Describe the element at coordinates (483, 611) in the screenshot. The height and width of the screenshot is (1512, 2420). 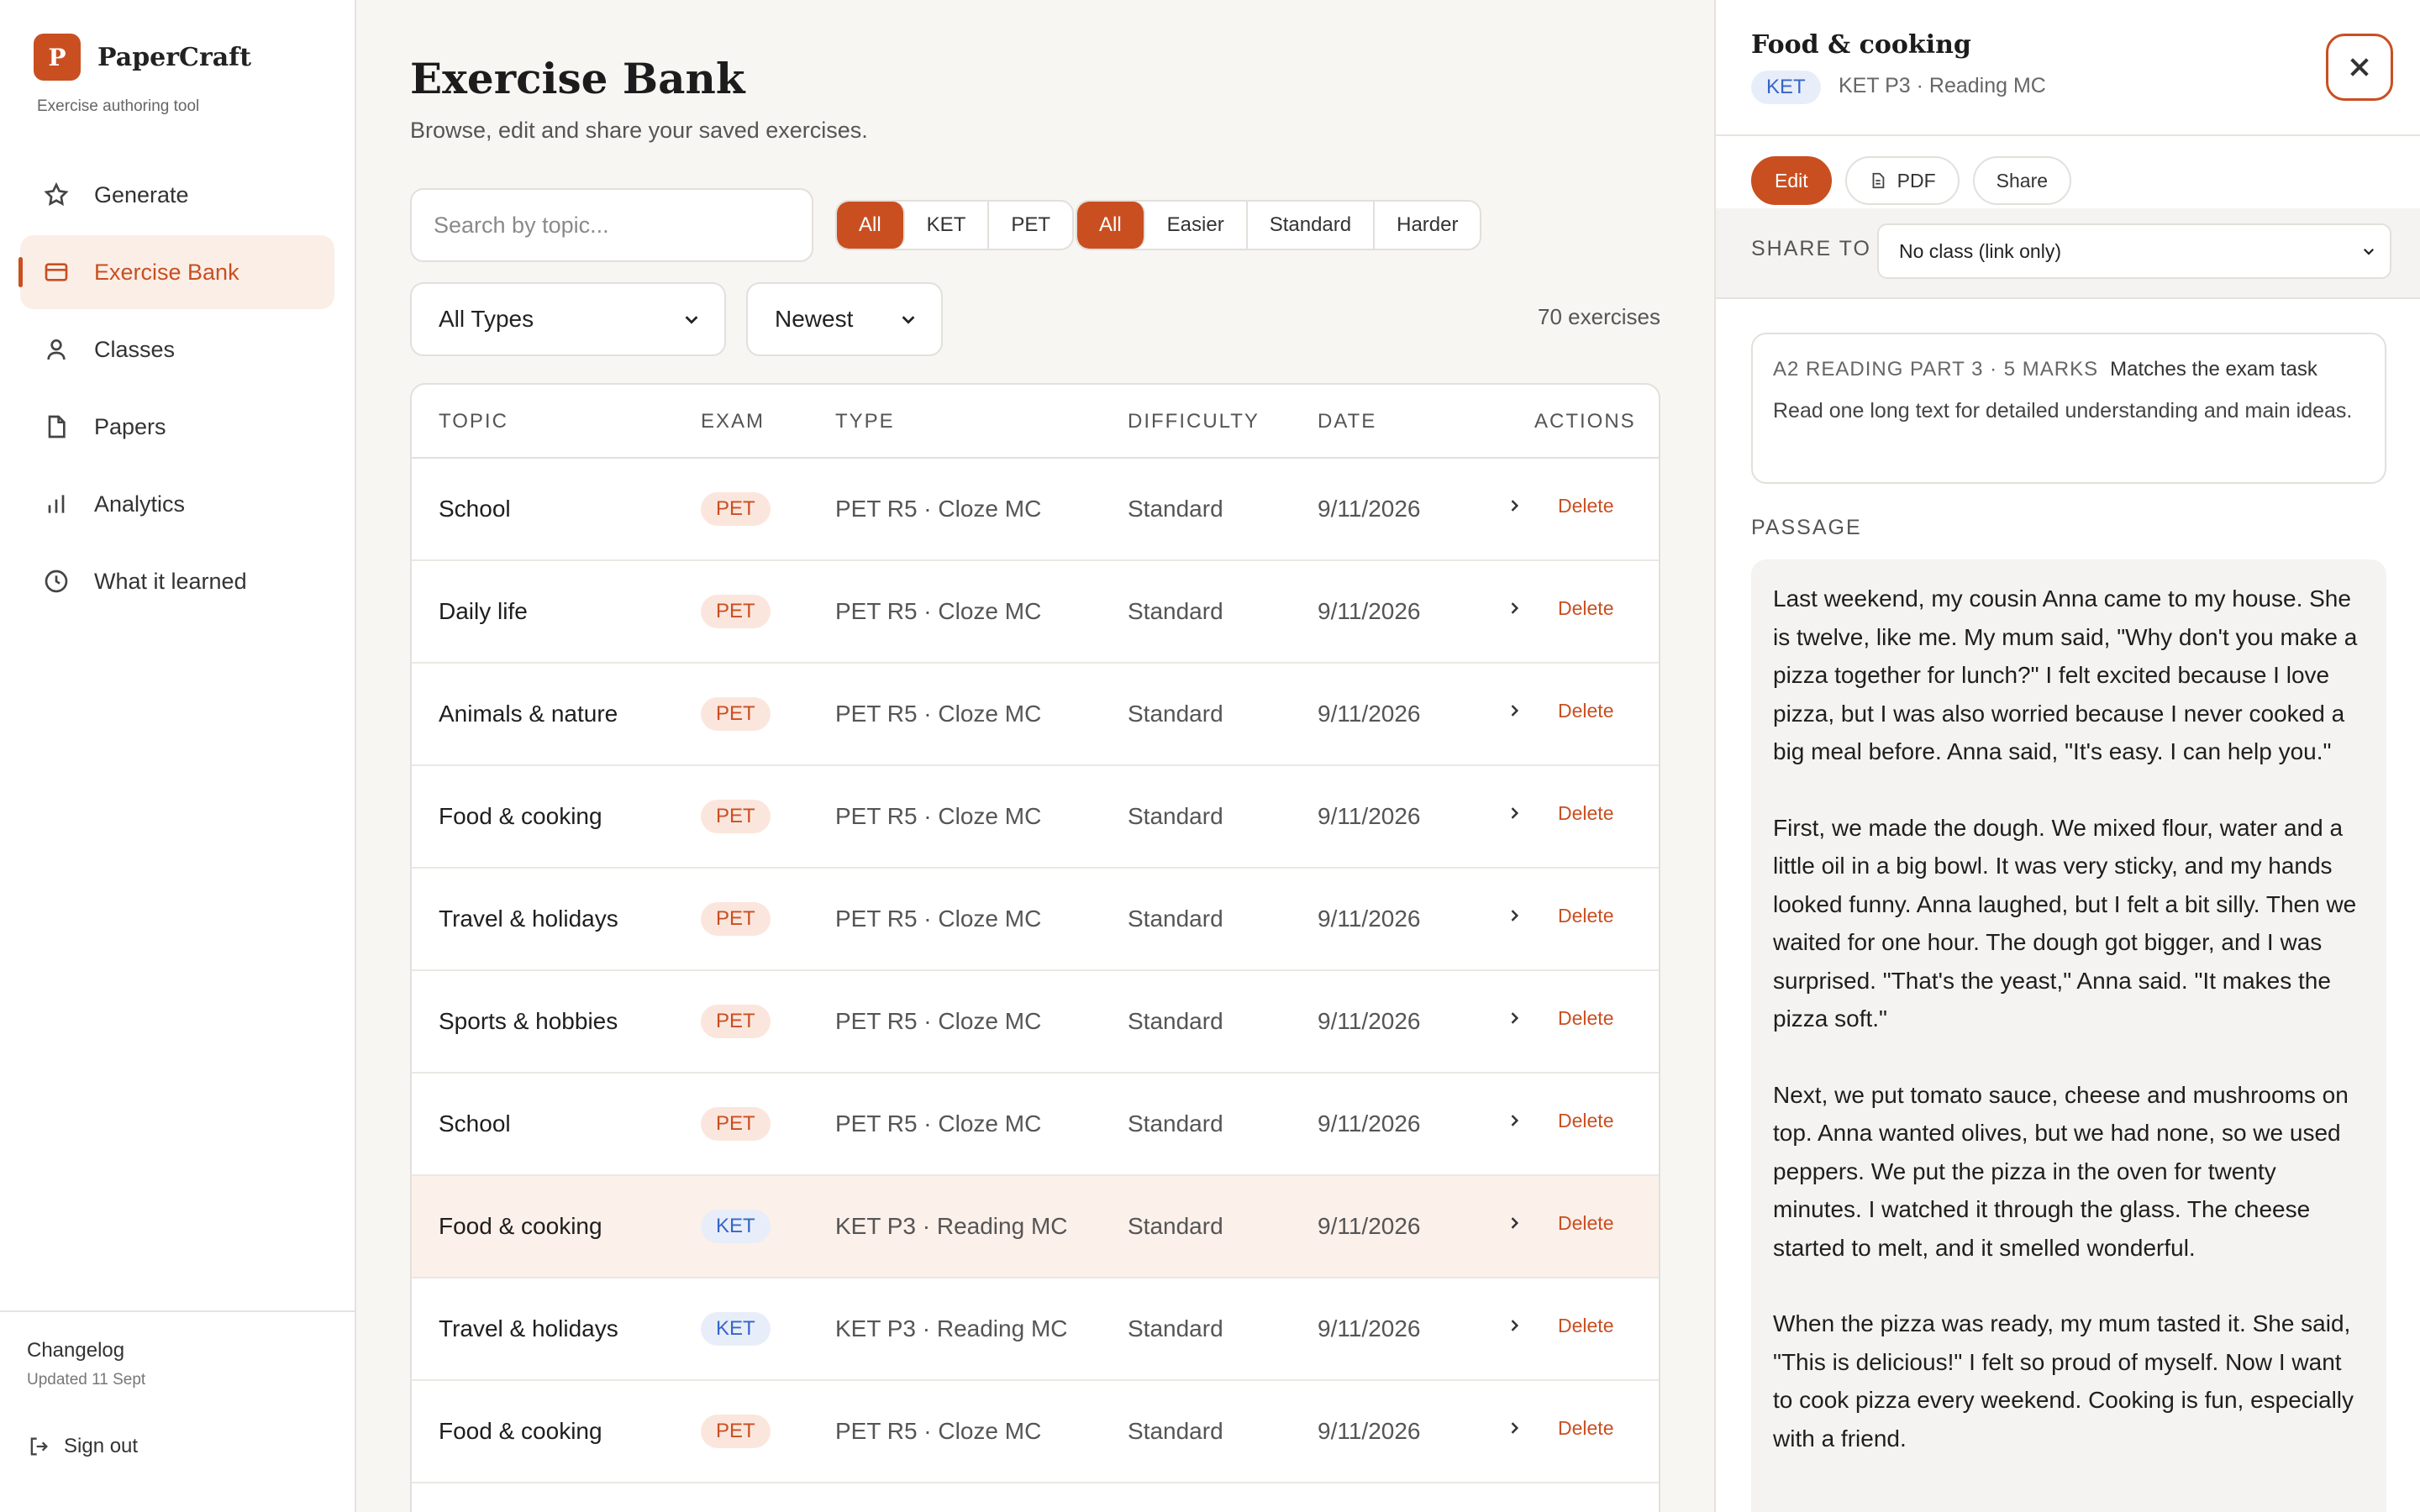
I see `cell-topic: Daily life` at that location.